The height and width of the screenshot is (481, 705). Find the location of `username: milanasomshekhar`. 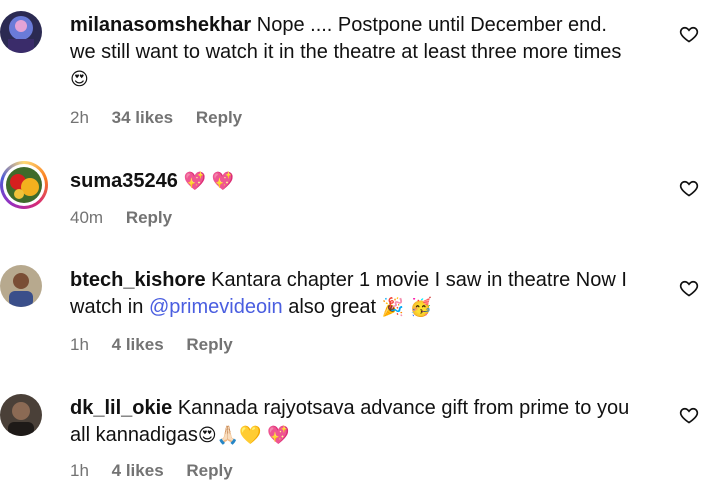

username: milanasomshekhar is located at coordinates (160, 25).